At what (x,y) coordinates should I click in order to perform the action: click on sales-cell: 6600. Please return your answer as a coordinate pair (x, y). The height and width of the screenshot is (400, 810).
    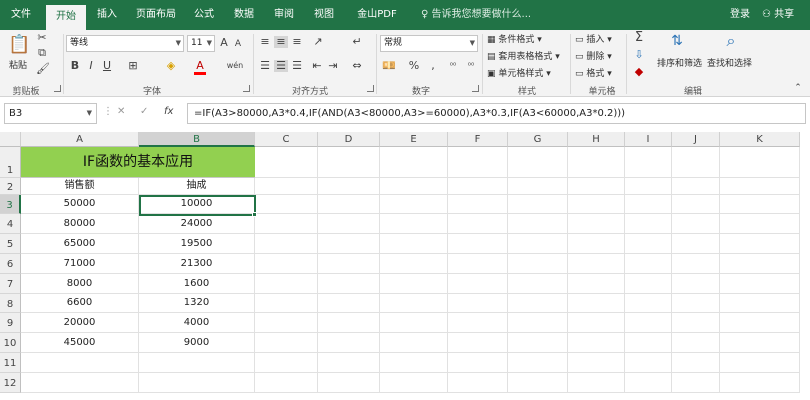
    Looking at the image, I should click on (80, 303).